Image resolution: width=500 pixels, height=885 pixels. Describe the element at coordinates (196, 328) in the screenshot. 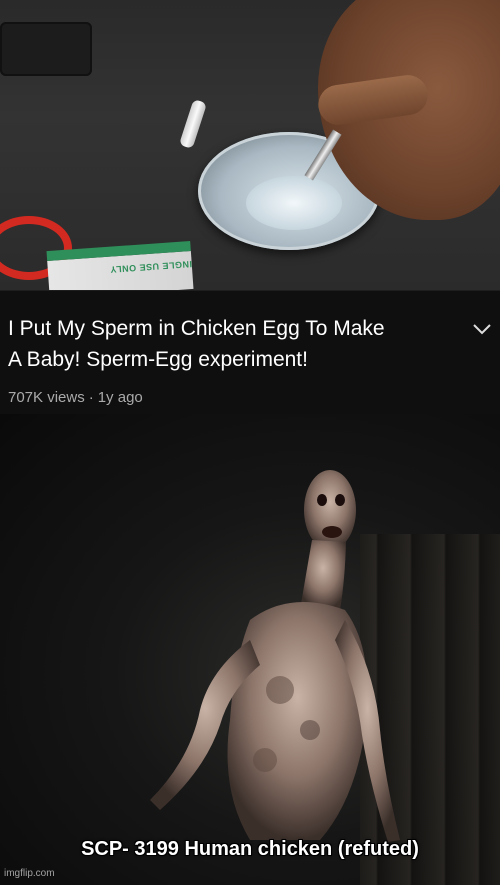

I see `video-title-line1: I Put My Sperm in Chicken Egg To Make` at that location.